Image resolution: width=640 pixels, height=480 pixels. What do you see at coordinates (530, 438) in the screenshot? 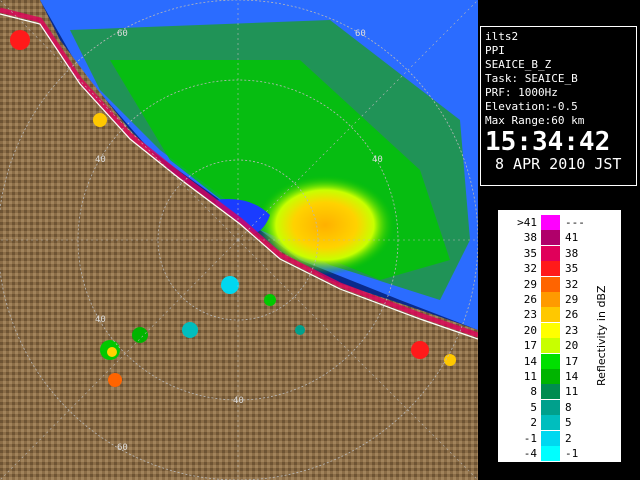
I see `legend-lower-value: -1` at bounding box center [530, 438].